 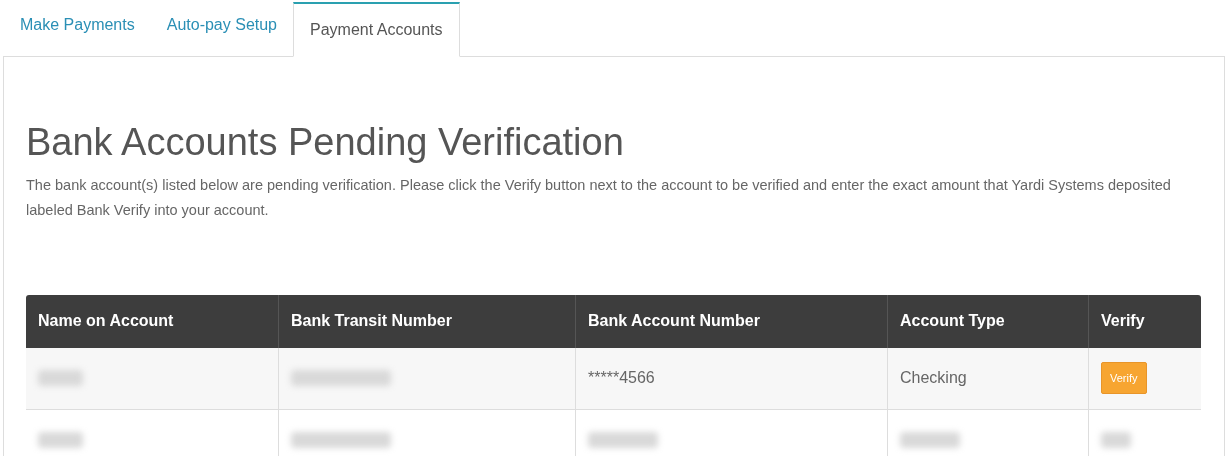 I want to click on column-header: Account Type, so click(x=952, y=321).